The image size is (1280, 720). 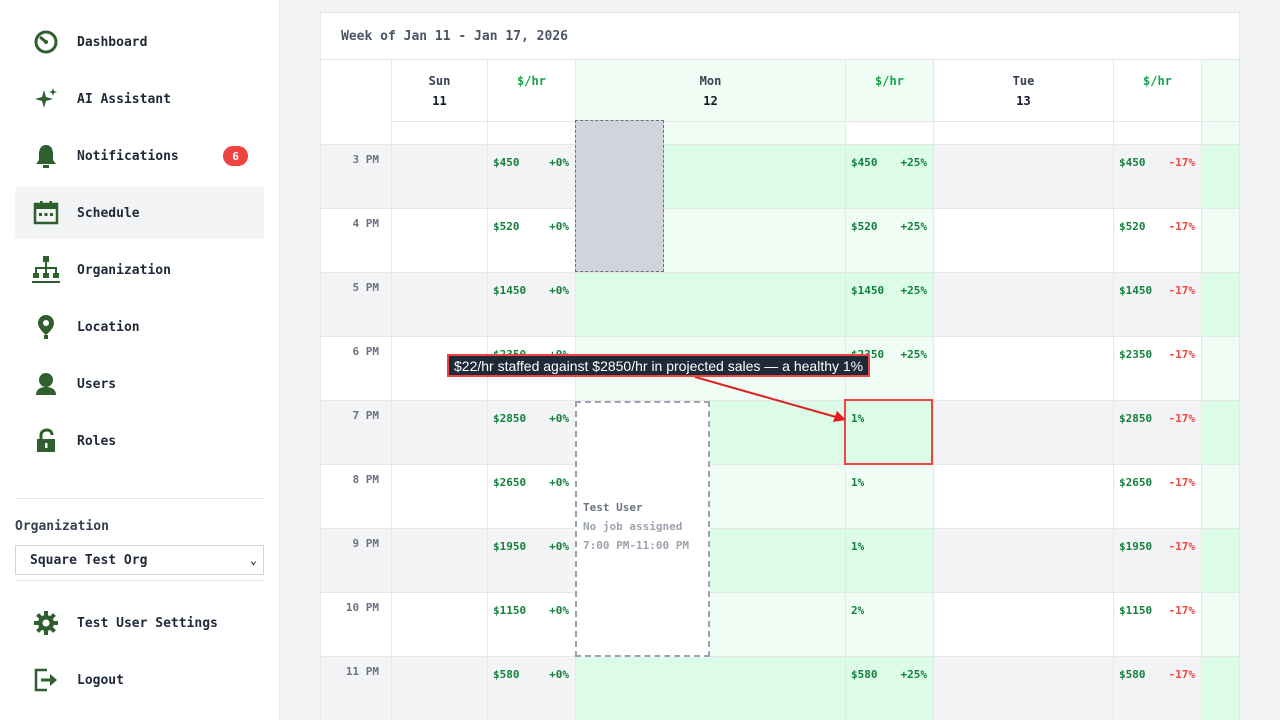 I want to click on rate-header-sun: $/hr, so click(x=531, y=90).